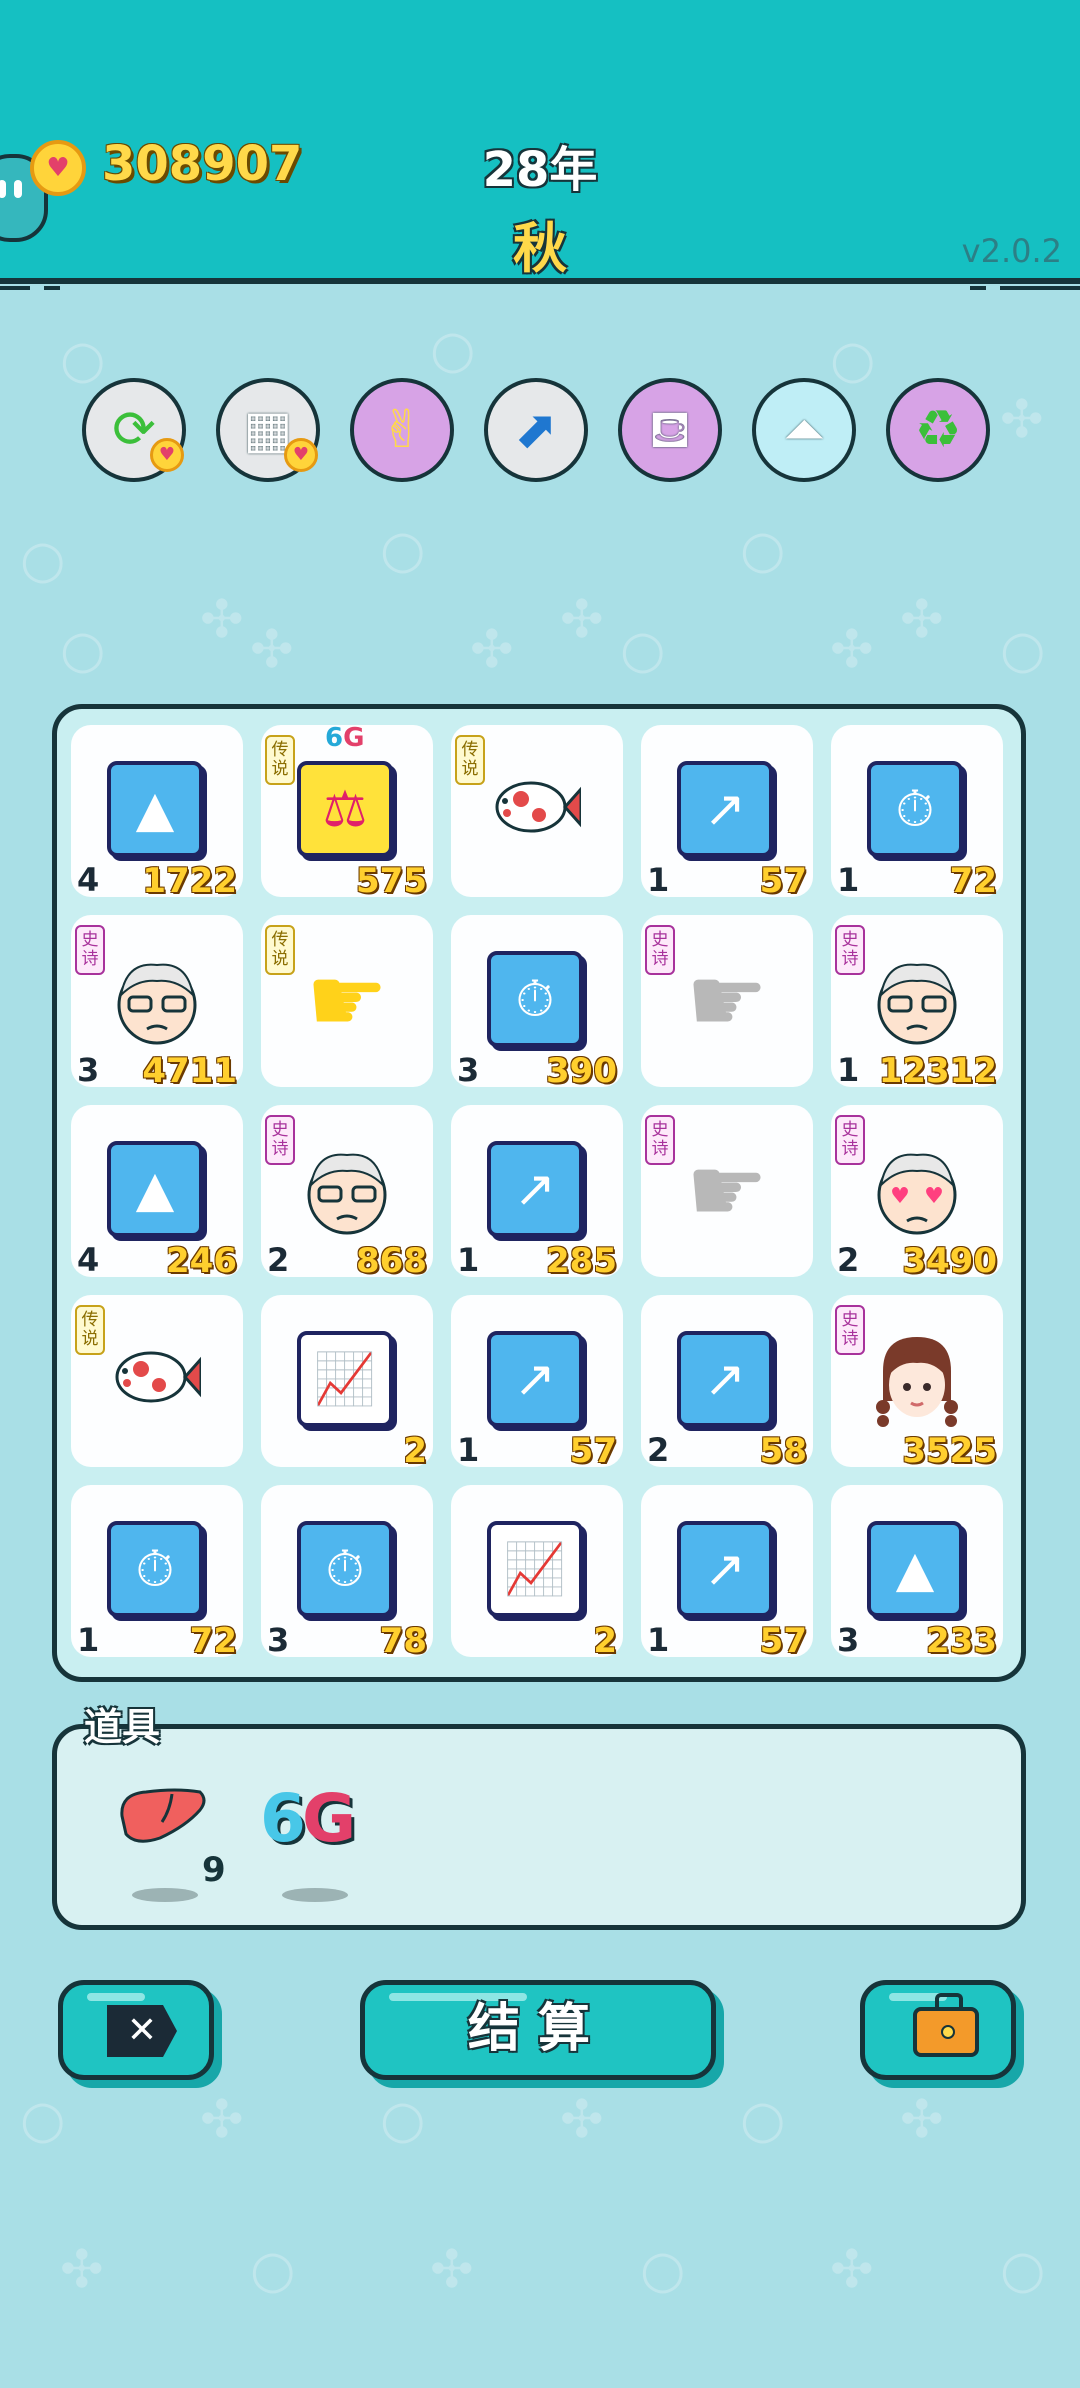 The width and height of the screenshot is (1080, 2388). I want to click on board-cell: 史诗 3 4711, so click(157, 1003).